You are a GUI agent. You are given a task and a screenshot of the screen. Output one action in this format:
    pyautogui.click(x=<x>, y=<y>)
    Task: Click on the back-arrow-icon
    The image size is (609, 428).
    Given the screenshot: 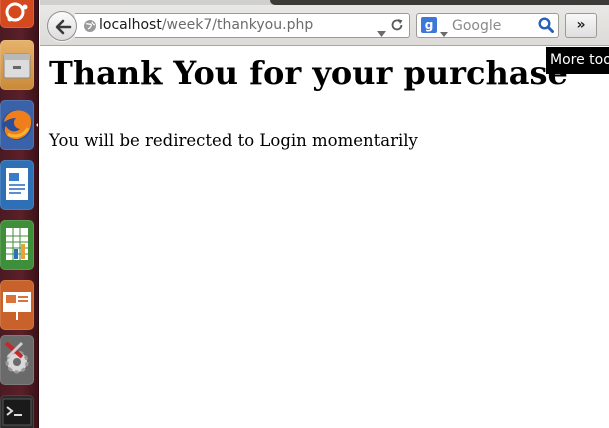 What is the action you would take?
    pyautogui.click(x=63, y=27)
    